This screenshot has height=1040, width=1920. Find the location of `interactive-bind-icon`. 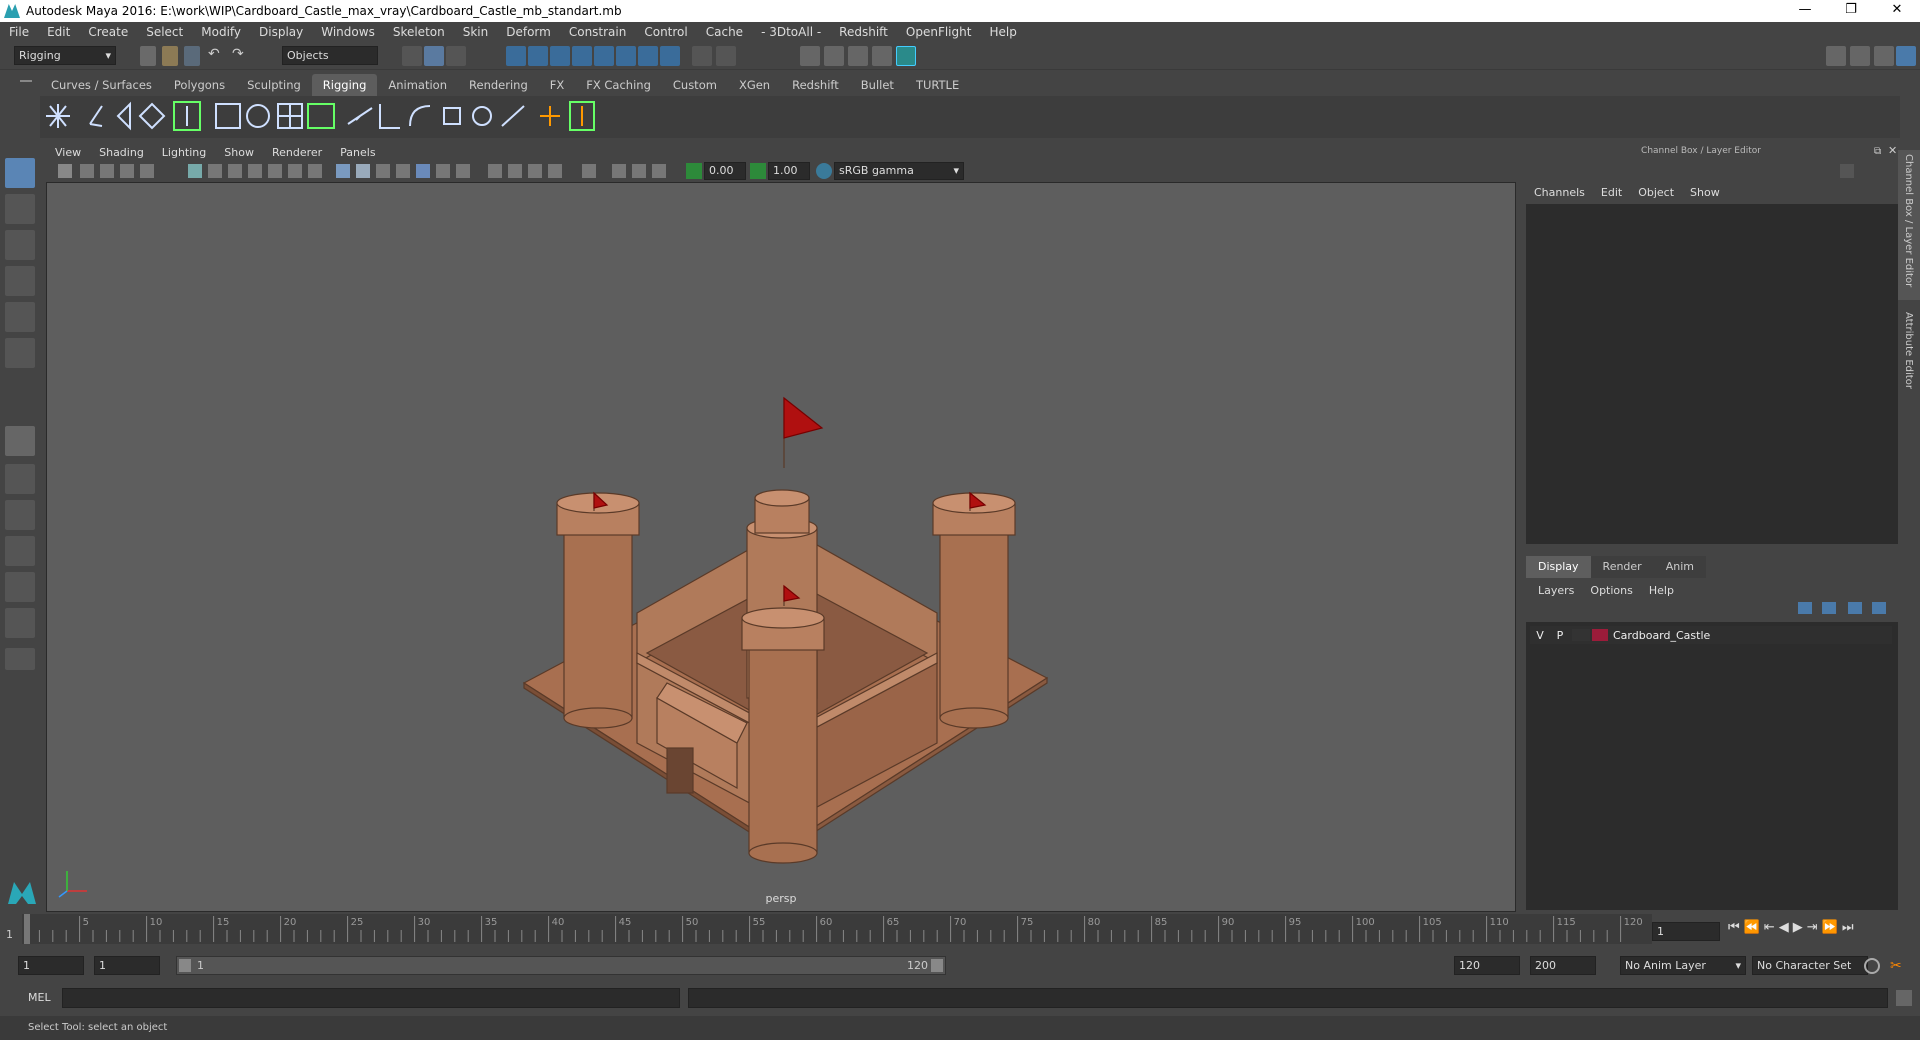

interactive-bind-icon is located at coordinates (258, 116).